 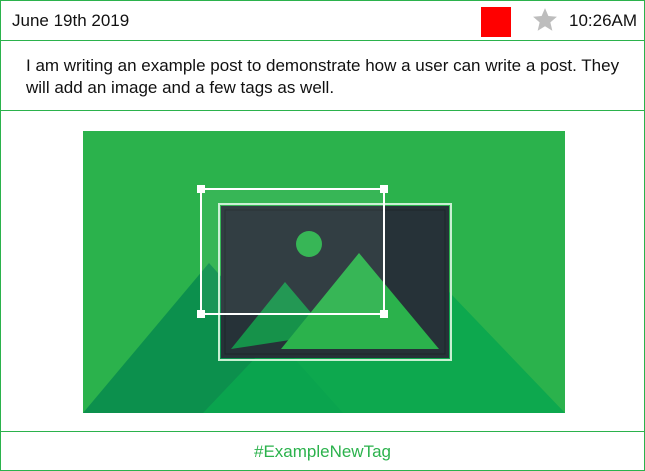 What do you see at coordinates (71, 20) in the screenshot?
I see `post-date: June 19th 2019` at bounding box center [71, 20].